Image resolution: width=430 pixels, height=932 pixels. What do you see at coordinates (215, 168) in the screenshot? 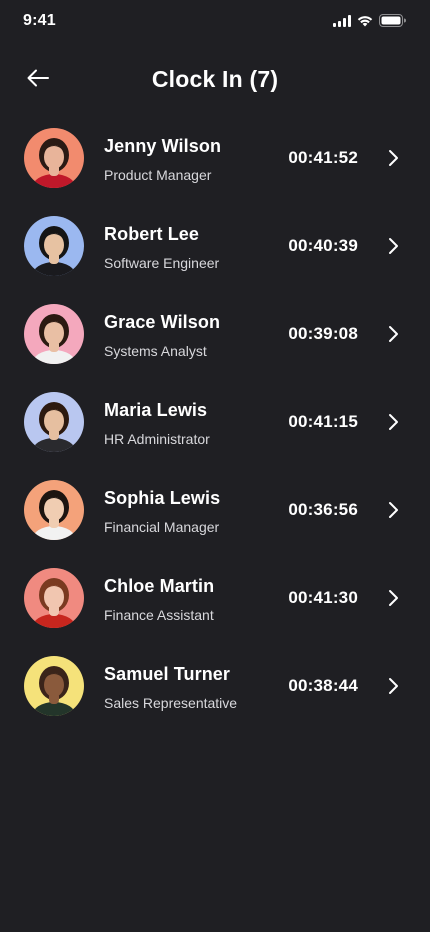
I see `employee-row: Jenny Wilson Product Manager 00:41:52` at bounding box center [215, 168].